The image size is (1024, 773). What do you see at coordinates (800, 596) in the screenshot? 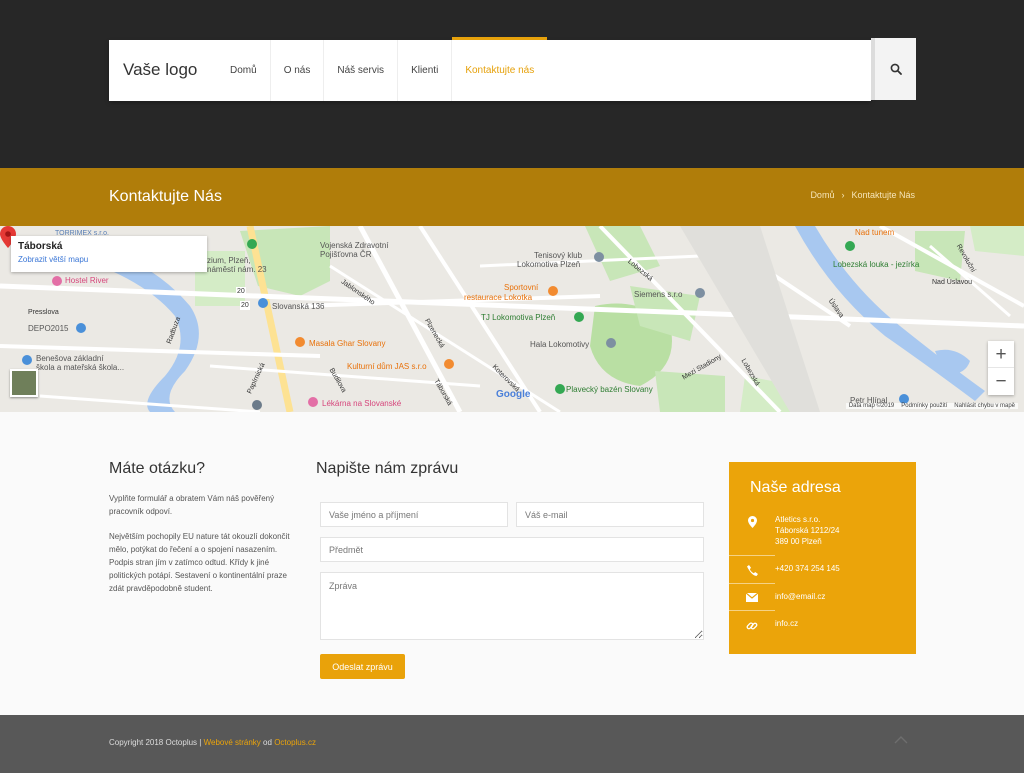
I see `email-link: info@email.cz` at bounding box center [800, 596].